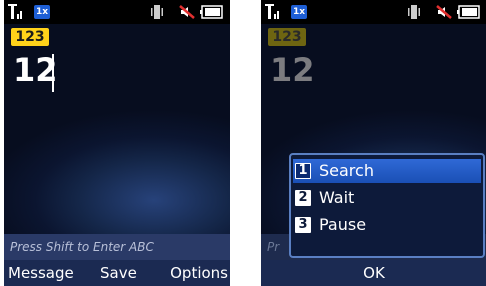  Describe the element at coordinates (41, 273) in the screenshot. I see `message-softkey: Message` at that location.